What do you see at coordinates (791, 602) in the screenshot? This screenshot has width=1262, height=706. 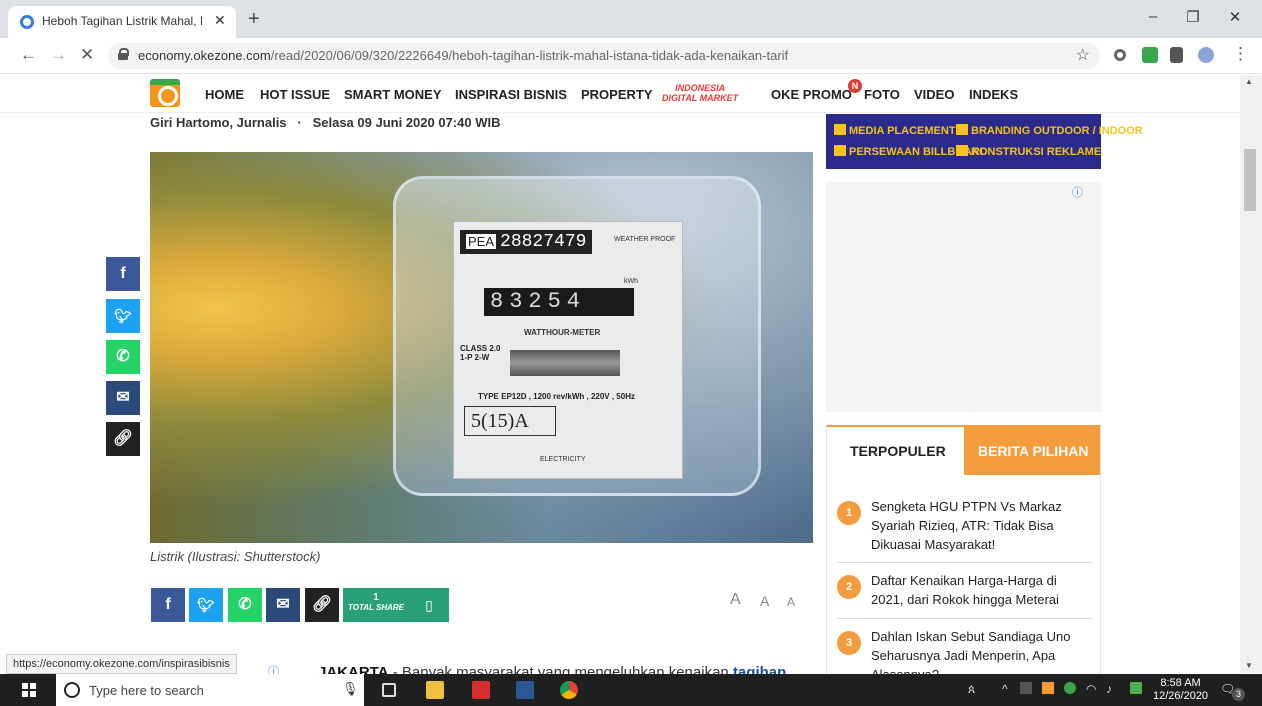 I see `font-size-small-button: A` at bounding box center [791, 602].